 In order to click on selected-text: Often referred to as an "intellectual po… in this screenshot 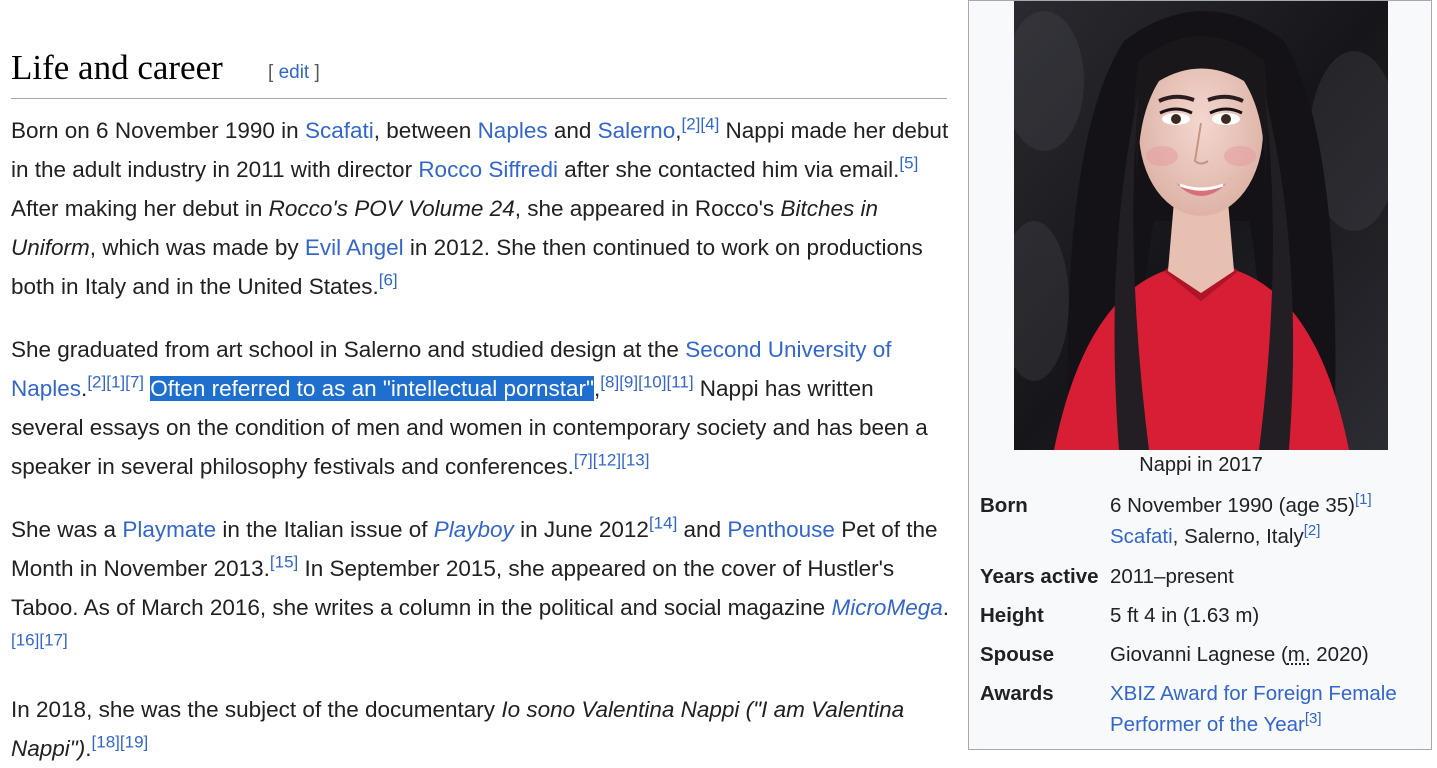, I will do `click(372, 388)`.